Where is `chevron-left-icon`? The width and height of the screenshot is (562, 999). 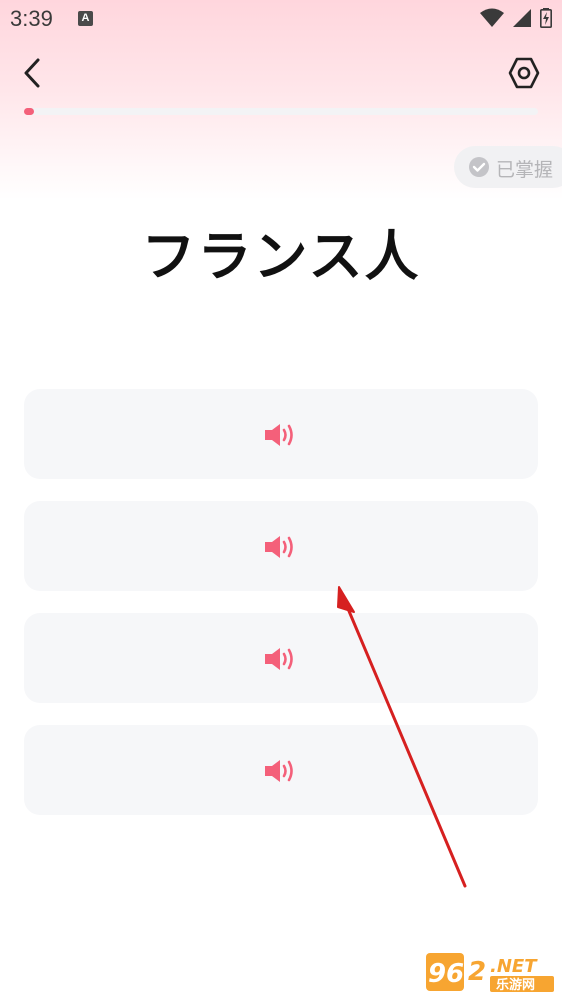
chevron-left-icon is located at coordinates (32, 73).